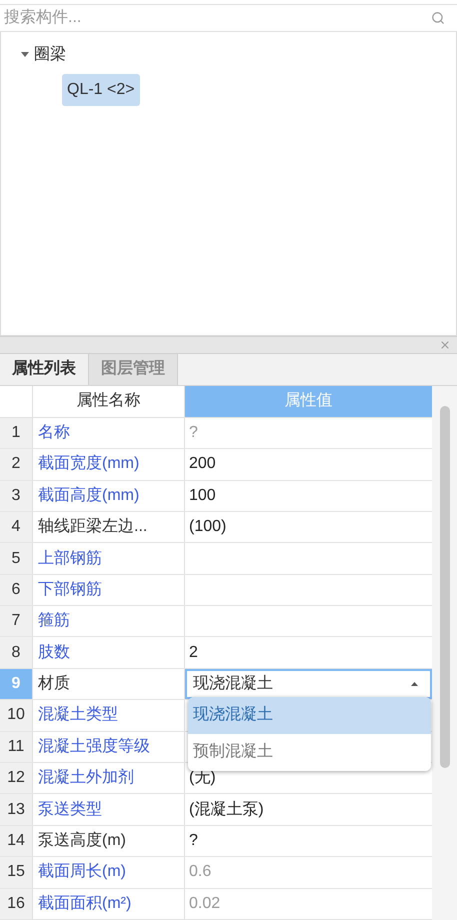 This screenshot has width=457, height=920. What do you see at coordinates (308, 401) in the screenshot?
I see `column-header: 属性值` at bounding box center [308, 401].